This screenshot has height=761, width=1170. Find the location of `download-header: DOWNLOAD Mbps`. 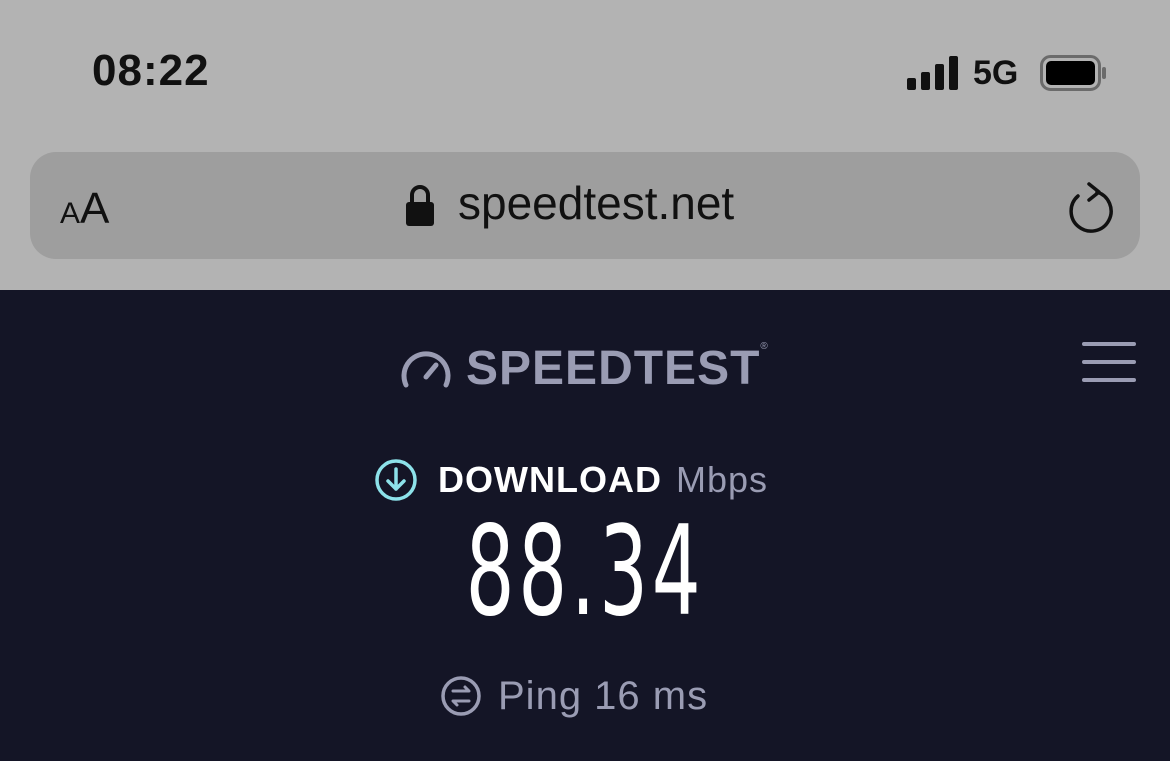

download-header: DOWNLOAD Mbps is located at coordinates (571, 480).